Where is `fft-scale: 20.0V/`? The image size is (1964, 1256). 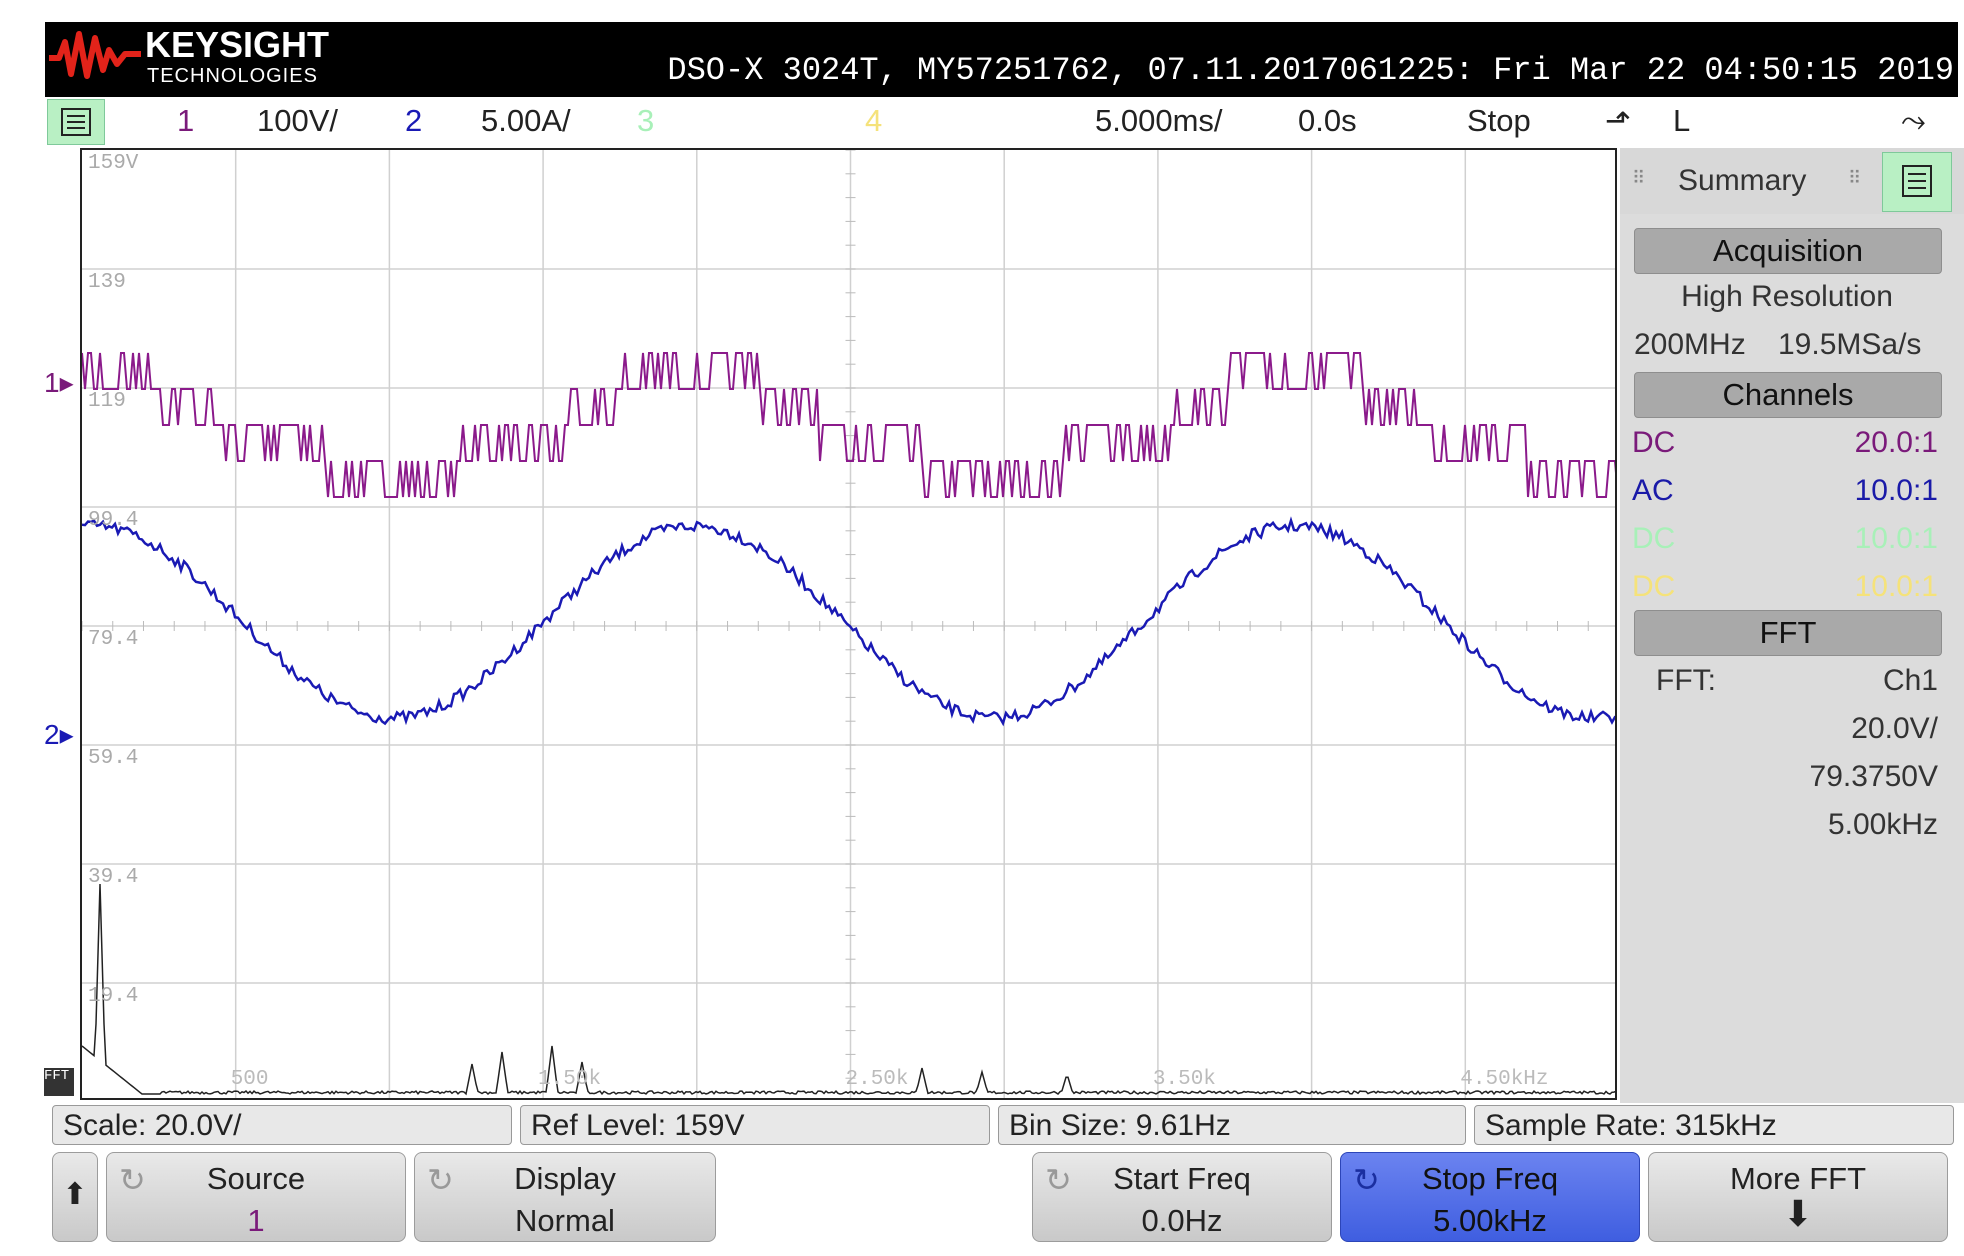
fft-scale: 20.0V/ is located at coordinates (1894, 728).